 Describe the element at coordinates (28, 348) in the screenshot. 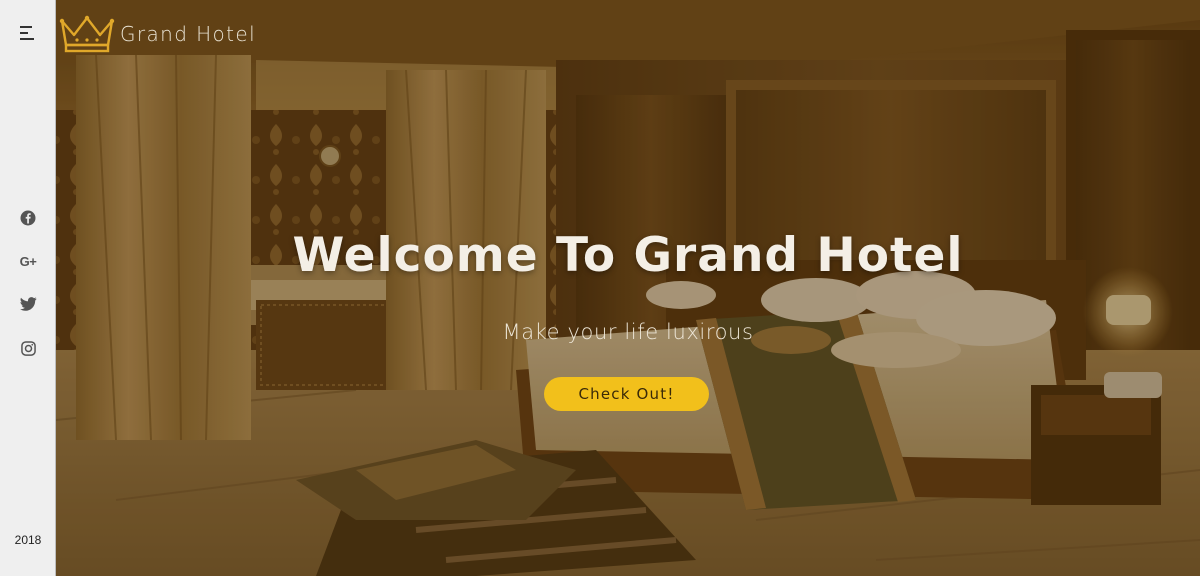

I see `instagram-icon` at that location.